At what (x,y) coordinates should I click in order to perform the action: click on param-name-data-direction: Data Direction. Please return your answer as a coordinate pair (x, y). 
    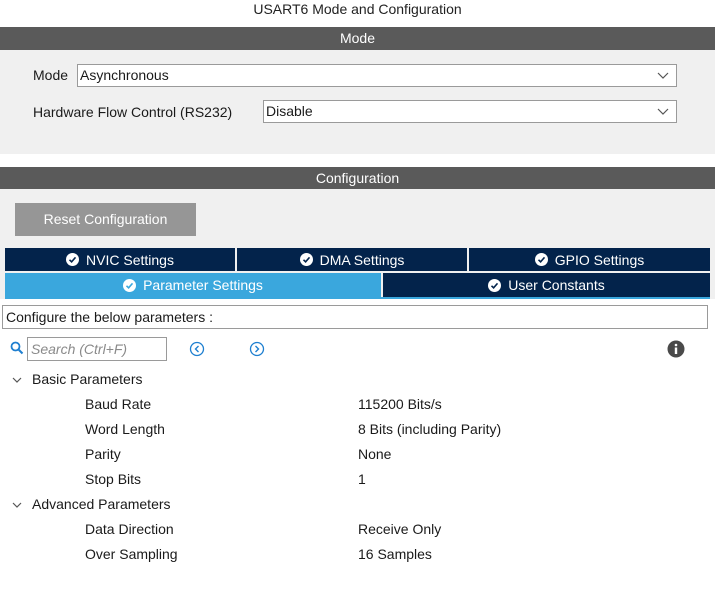
    Looking at the image, I should click on (129, 529).